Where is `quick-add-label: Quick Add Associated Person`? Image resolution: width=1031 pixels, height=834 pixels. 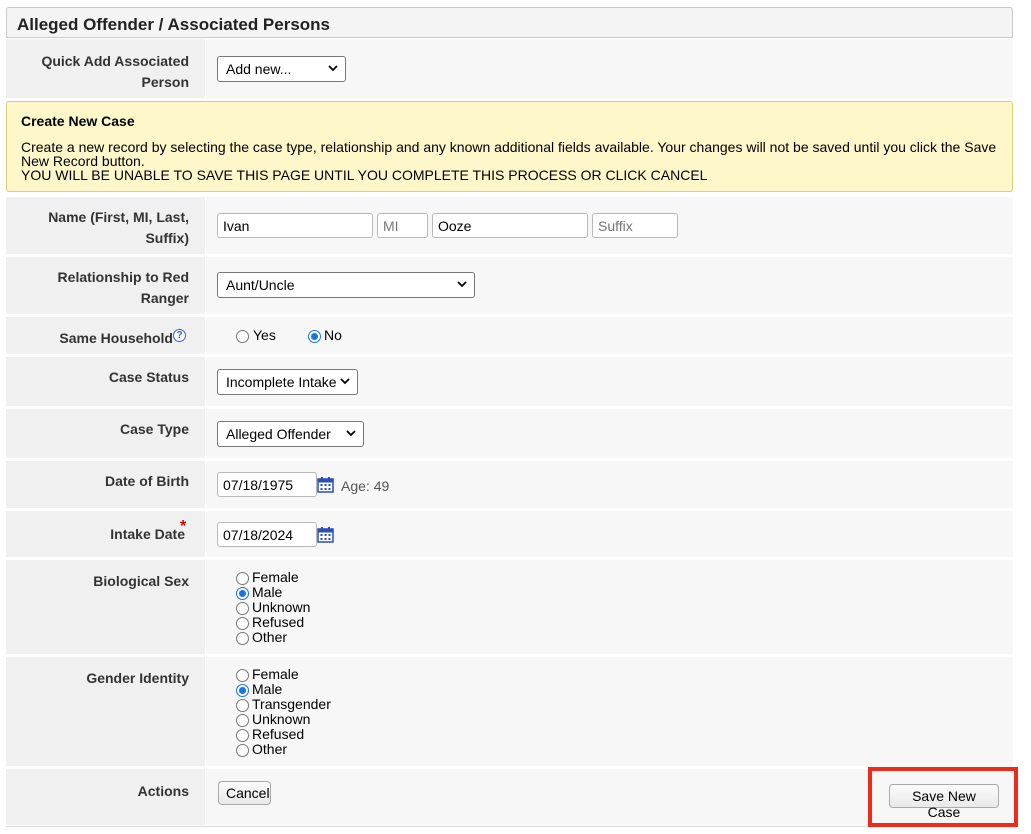
quick-add-label: Quick Add Associated Person is located at coordinates (115, 71).